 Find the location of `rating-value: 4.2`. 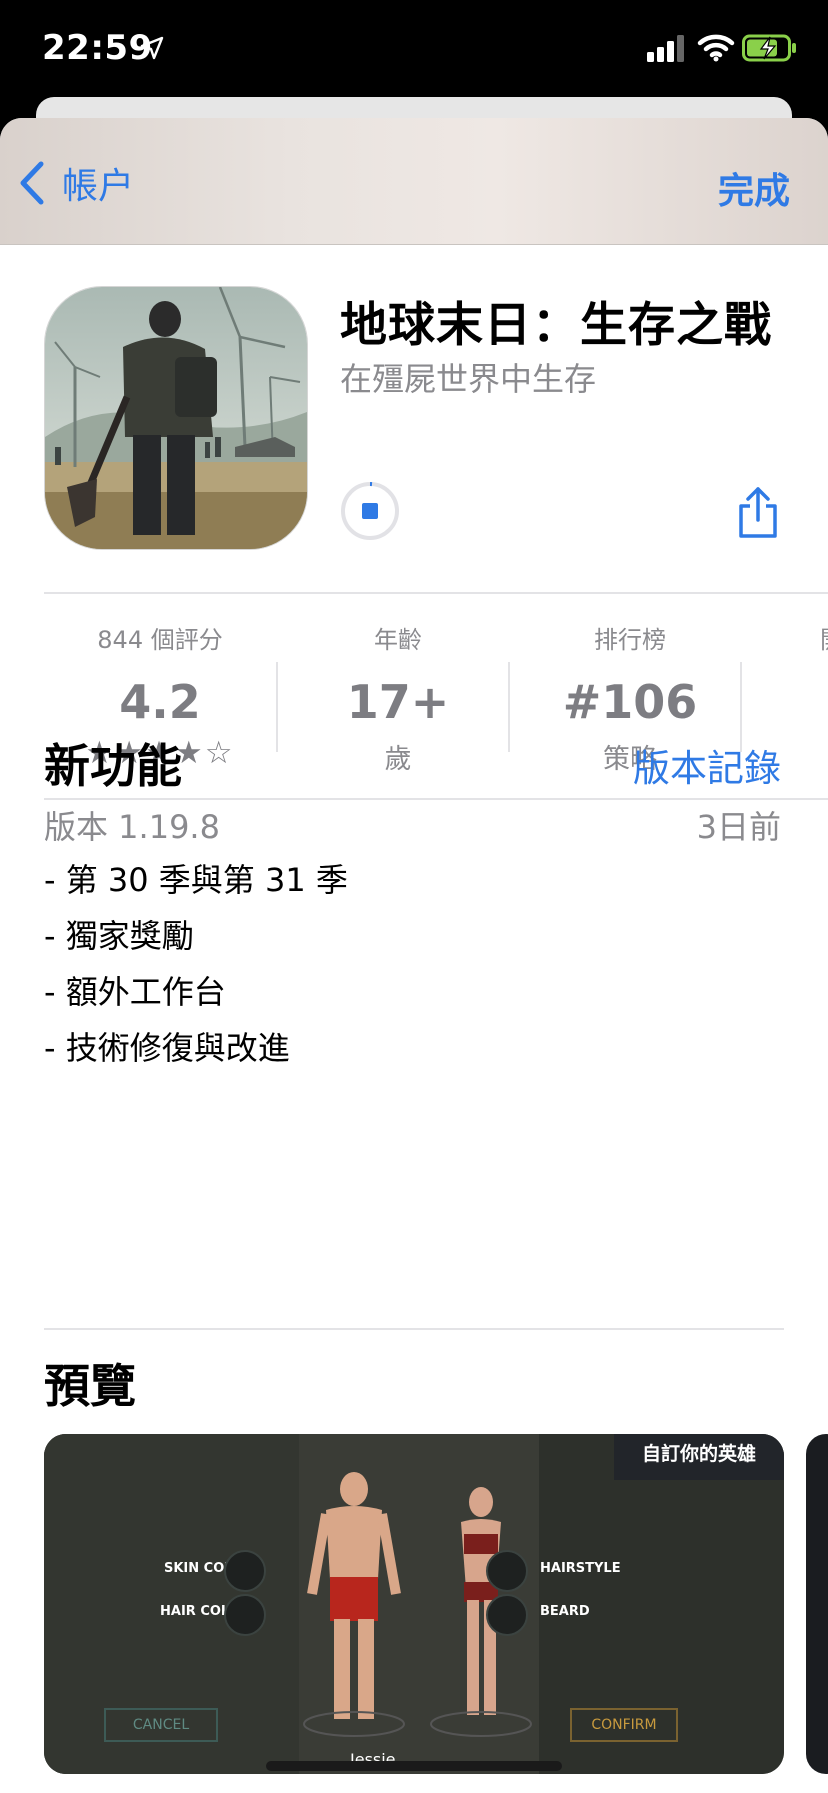

rating-value: 4.2 is located at coordinates (160, 702).